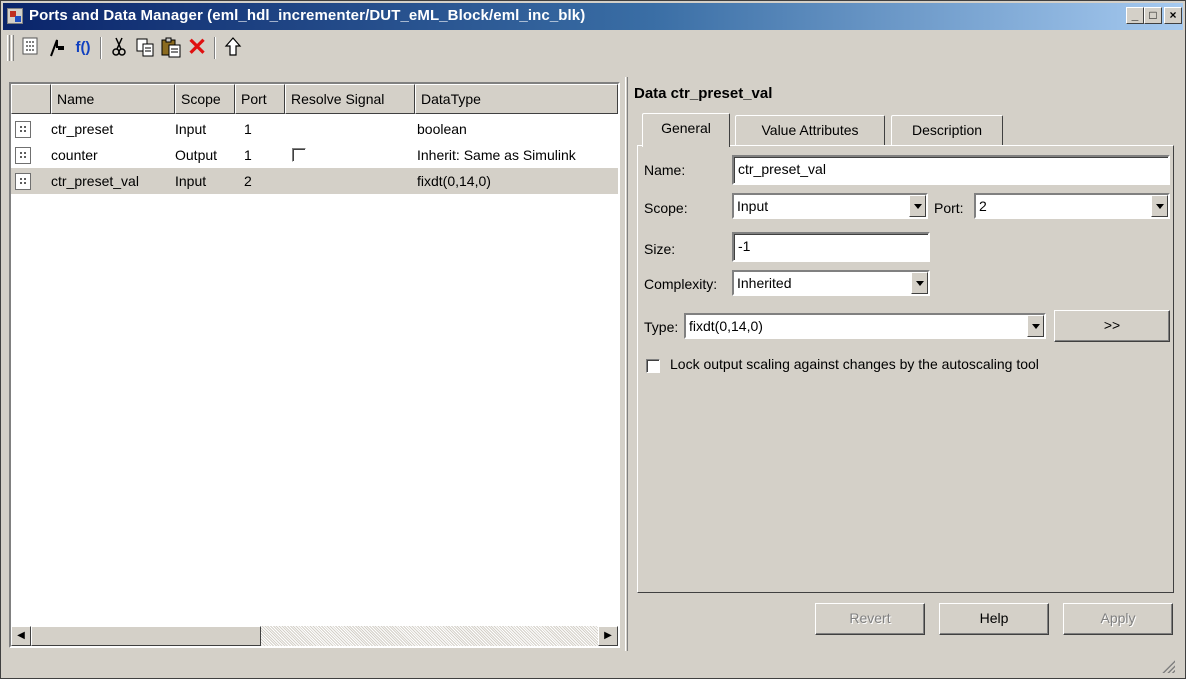  I want to click on up-icon, so click(233, 48).